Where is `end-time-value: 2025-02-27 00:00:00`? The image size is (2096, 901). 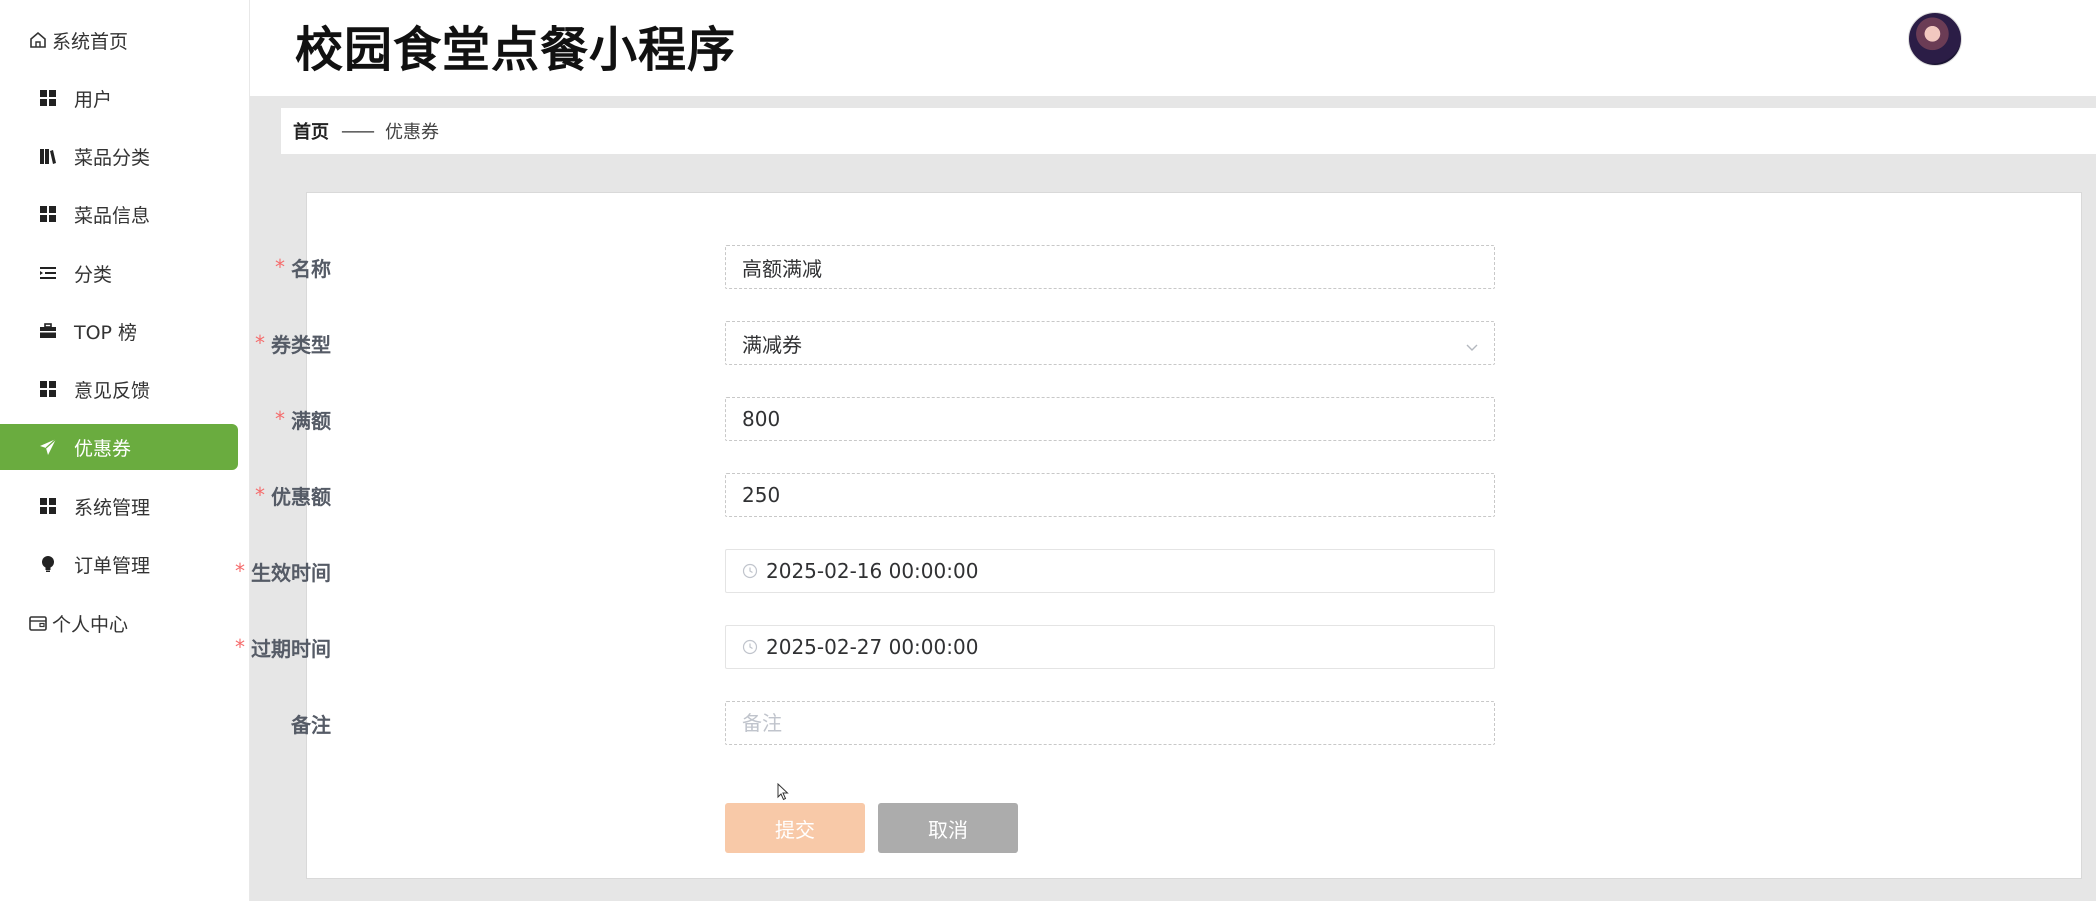 end-time-value: 2025-02-27 00:00:00 is located at coordinates (872, 647).